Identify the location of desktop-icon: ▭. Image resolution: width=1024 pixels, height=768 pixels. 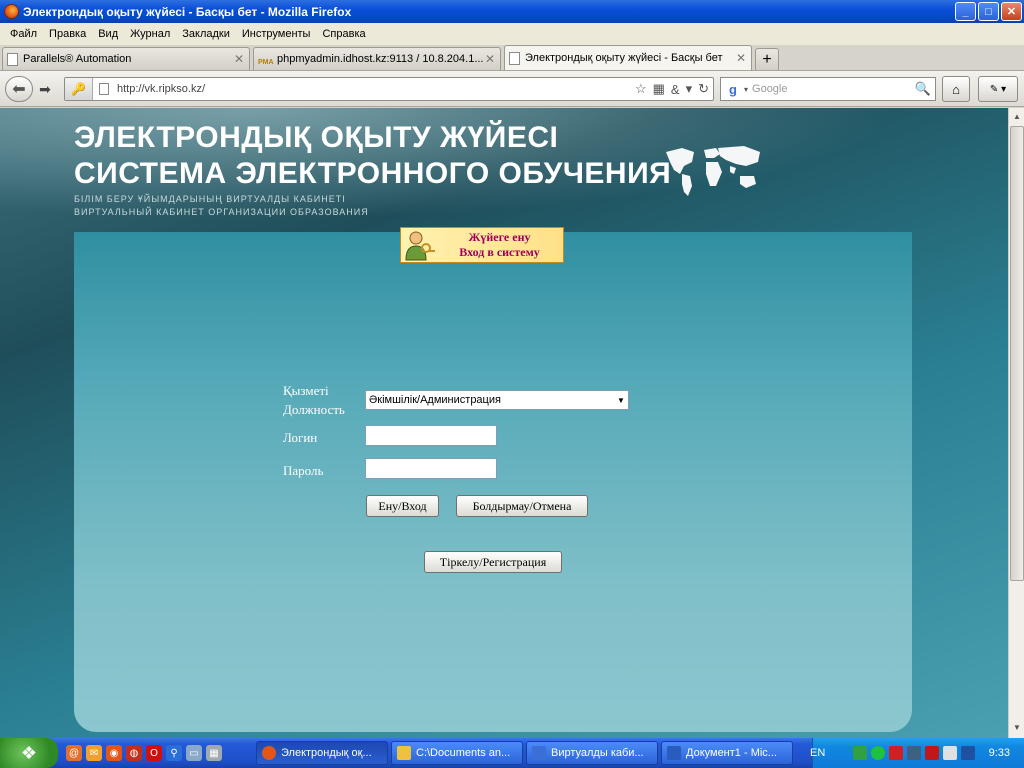
(194, 753).